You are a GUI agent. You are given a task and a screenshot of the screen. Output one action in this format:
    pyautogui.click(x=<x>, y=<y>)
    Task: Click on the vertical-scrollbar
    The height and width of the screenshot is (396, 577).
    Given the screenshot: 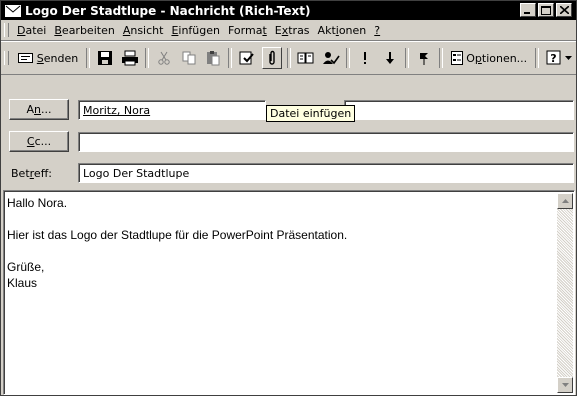 What is the action you would take?
    pyautogui.click(x=565, y=293)
    